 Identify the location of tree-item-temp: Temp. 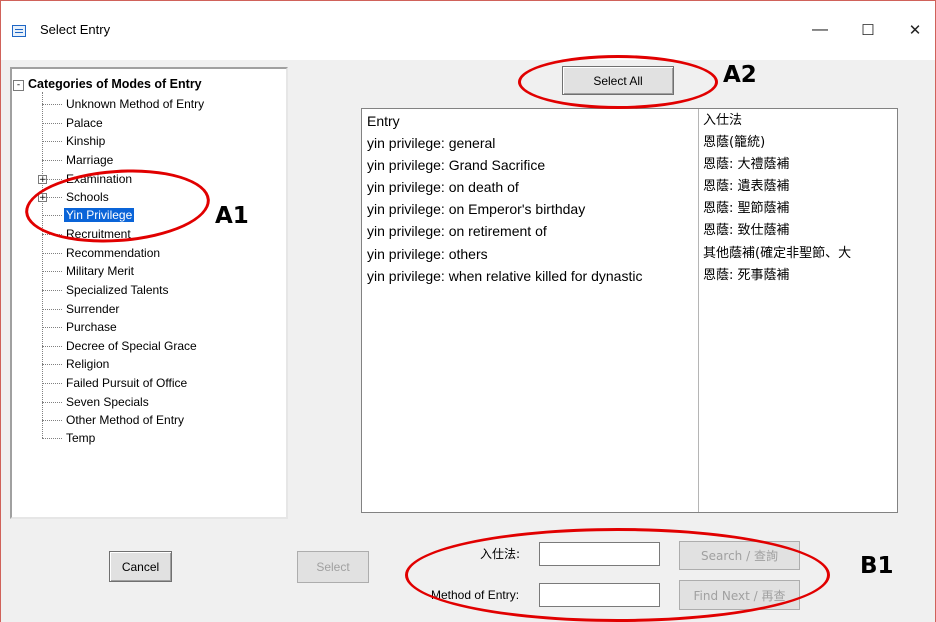
(80, 438).